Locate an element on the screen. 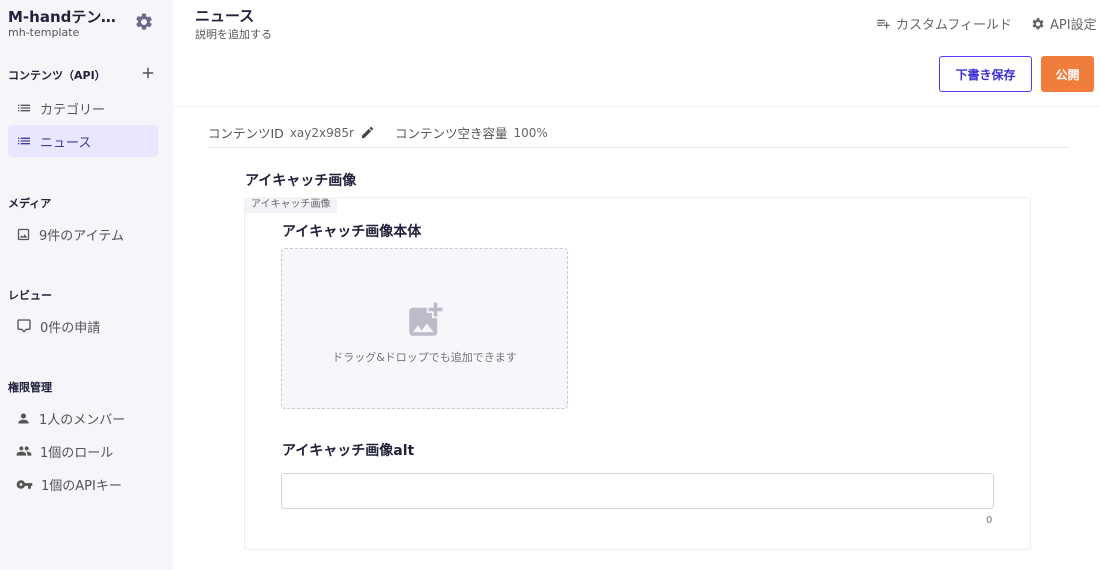  permission-section-title: 権限管理 is located at coordinates (30, 387).